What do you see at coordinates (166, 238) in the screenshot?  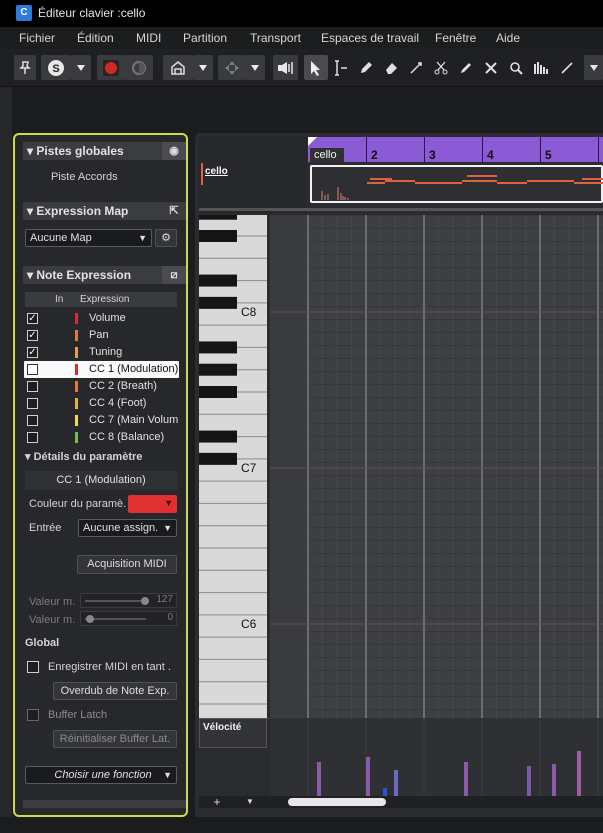 I see `gear-icon: ⚙` at bounding box center [166, 238].